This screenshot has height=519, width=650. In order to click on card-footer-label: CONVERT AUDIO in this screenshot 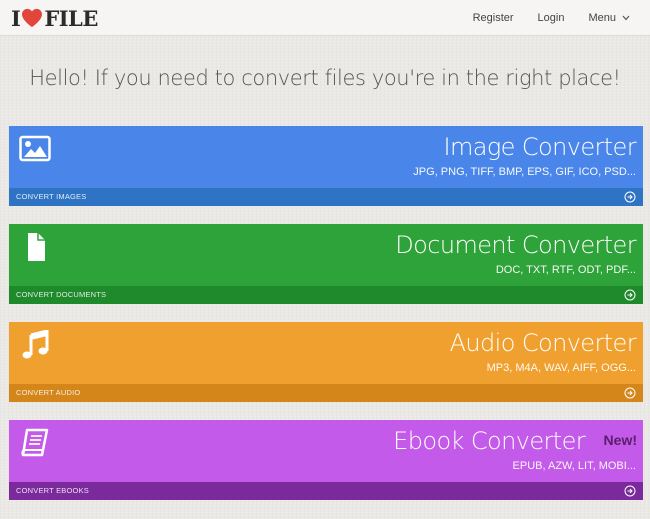, I will do `click(48, 392)`.